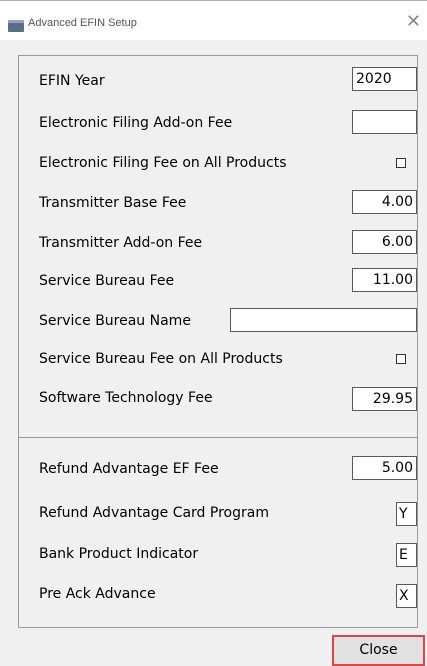  I want to click on transmitter-base-fee-row: Transmitter Base Fee 4.00, so click(218, 203).